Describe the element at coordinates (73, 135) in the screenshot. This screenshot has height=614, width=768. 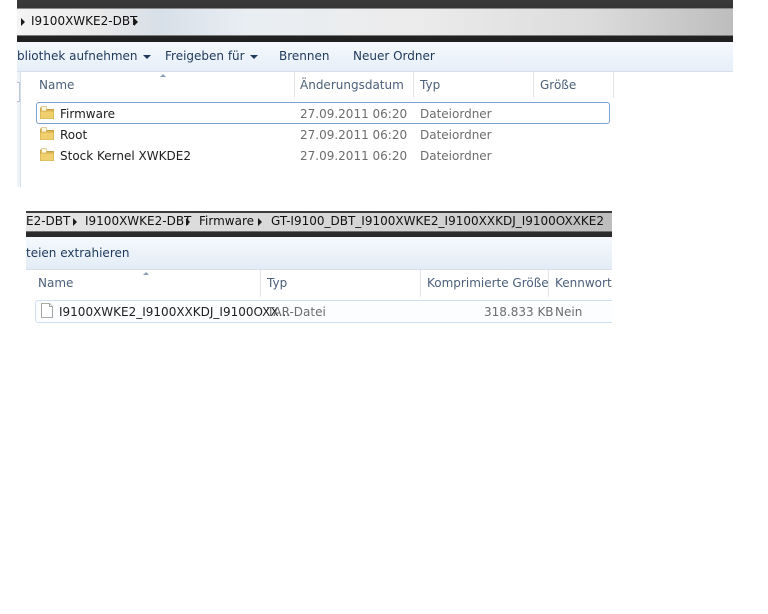
I see `list-item-name: Root` at that location.